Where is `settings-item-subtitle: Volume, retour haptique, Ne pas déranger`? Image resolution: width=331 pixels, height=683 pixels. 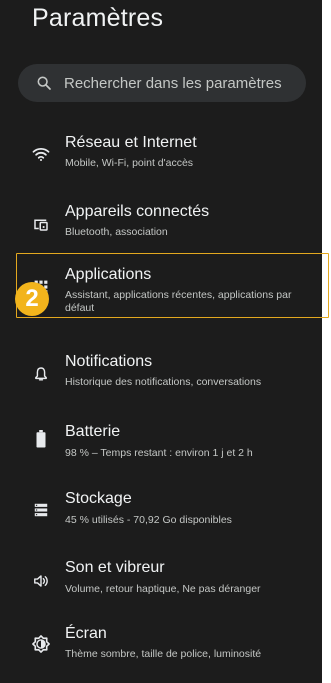
settings-item-subtitle: Volume, retour haptique, Ne pas déranger is located at coordinates (163, 589).